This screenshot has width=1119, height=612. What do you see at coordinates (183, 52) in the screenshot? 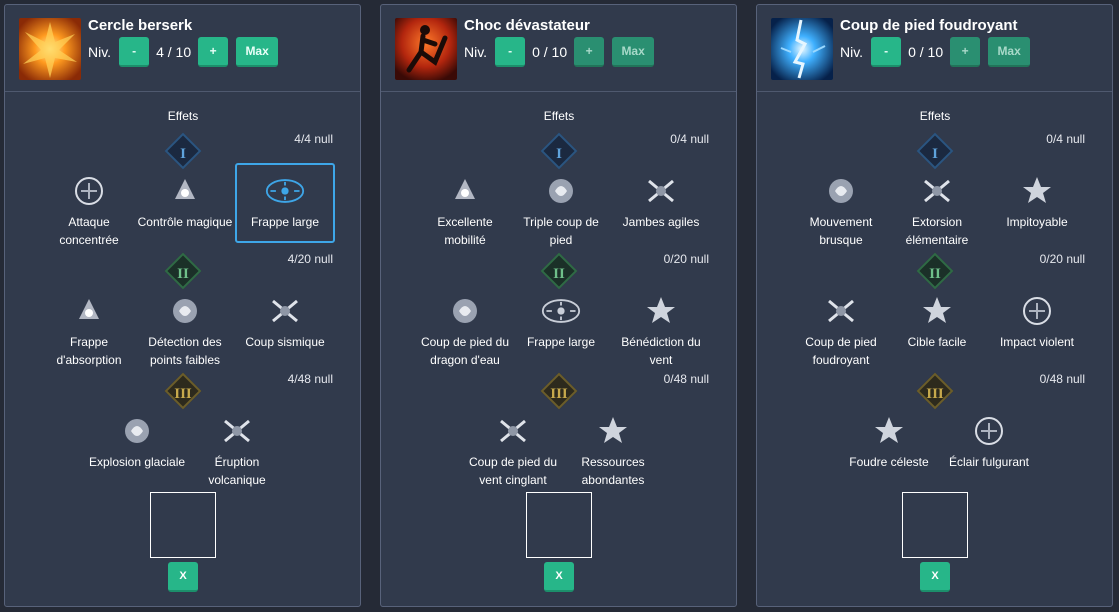
I see `level-controls: Niv. -4 / 10 + Max` at bounding box center [183, 52].